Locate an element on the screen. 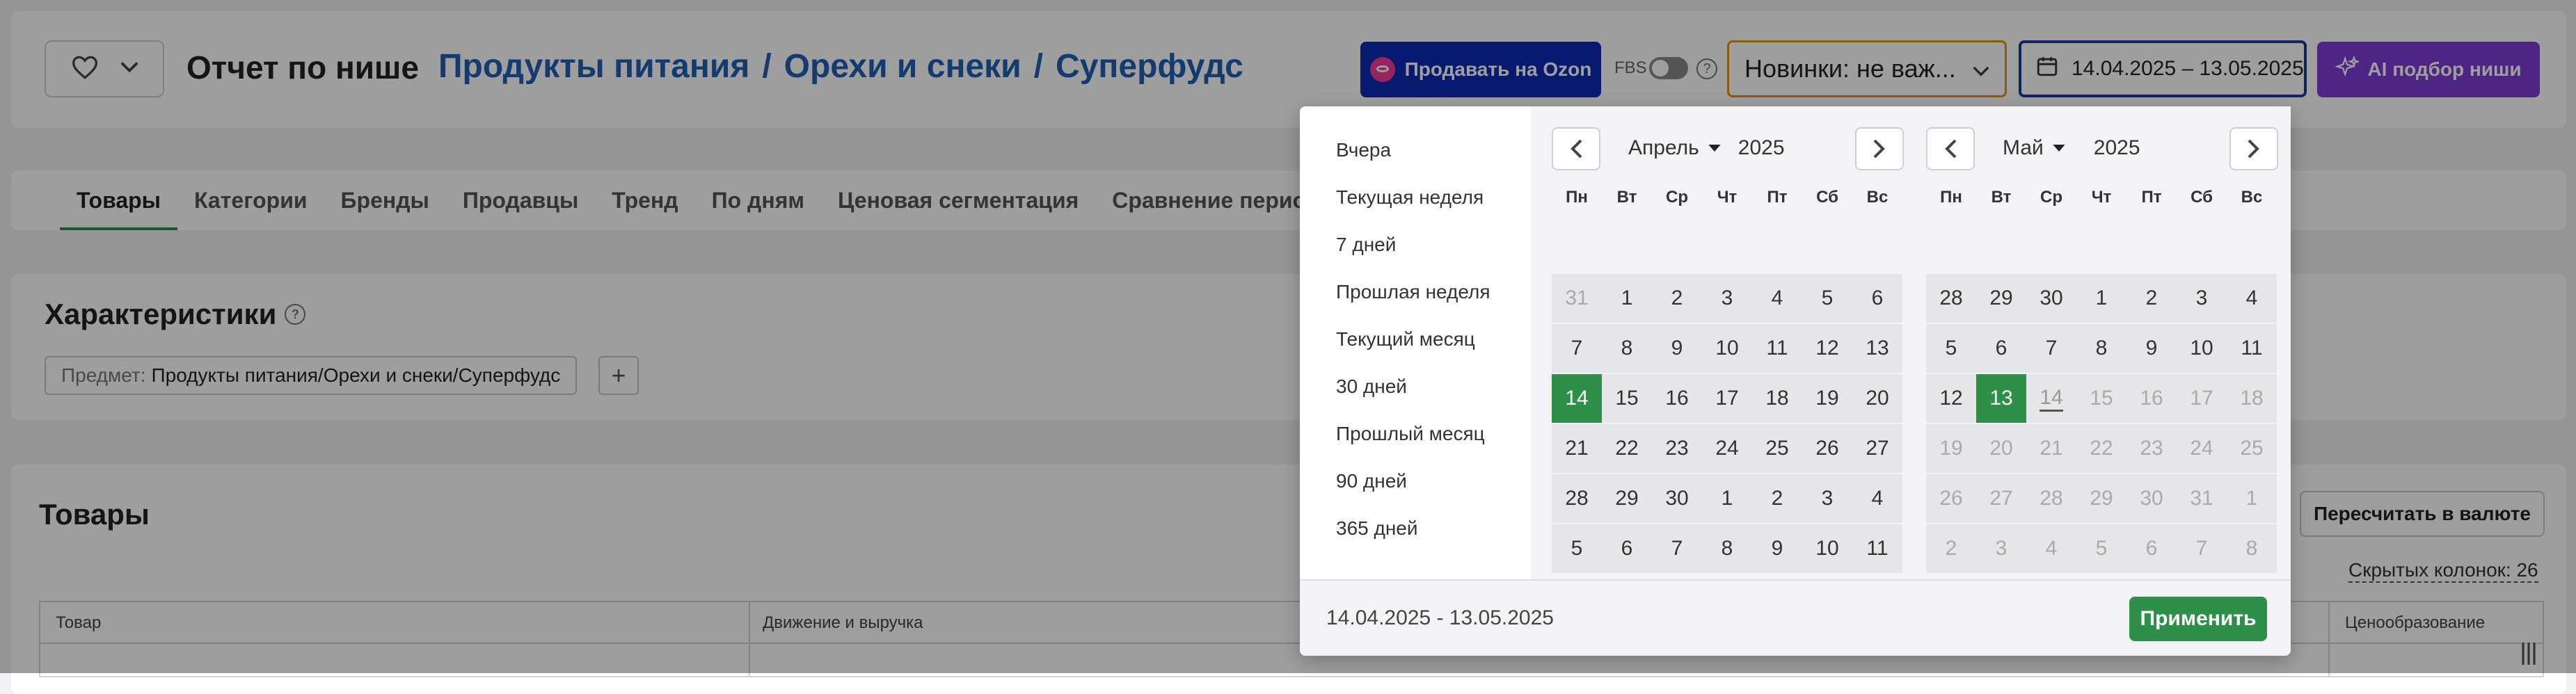 The image size is (2576, 694). preset-item: 90 дней is located at coordinates (1371, 481).